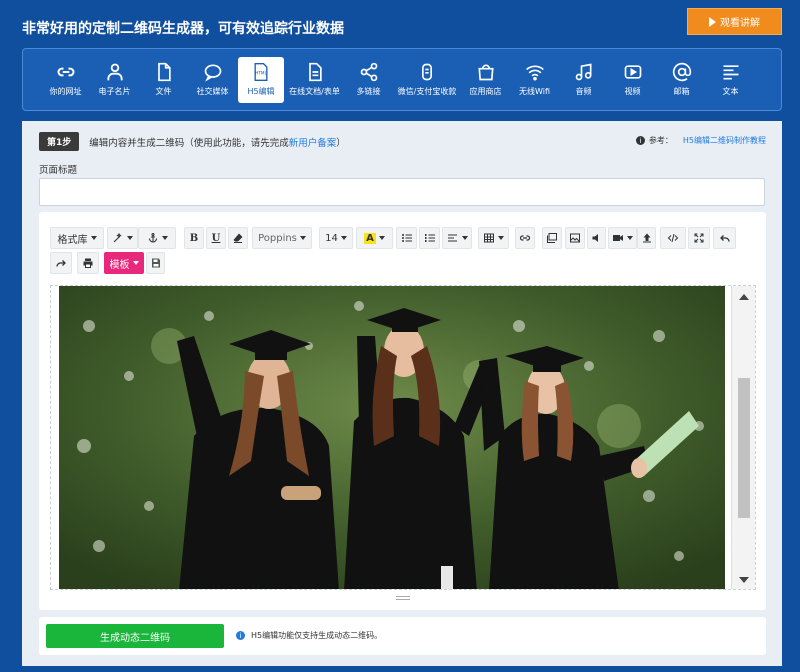  What do you see at coordinates (681, 72) in the screenshot?
I see `at-icon` at bounding box center [681, 72].